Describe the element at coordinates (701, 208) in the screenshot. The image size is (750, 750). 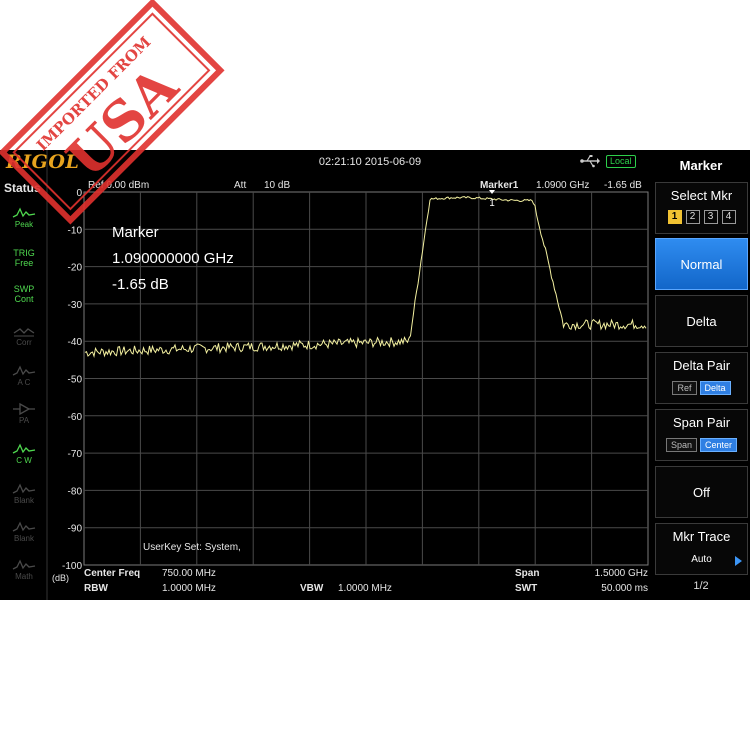
I see `select-marker-key: Select Mkr 1 2 3 4` at that location.